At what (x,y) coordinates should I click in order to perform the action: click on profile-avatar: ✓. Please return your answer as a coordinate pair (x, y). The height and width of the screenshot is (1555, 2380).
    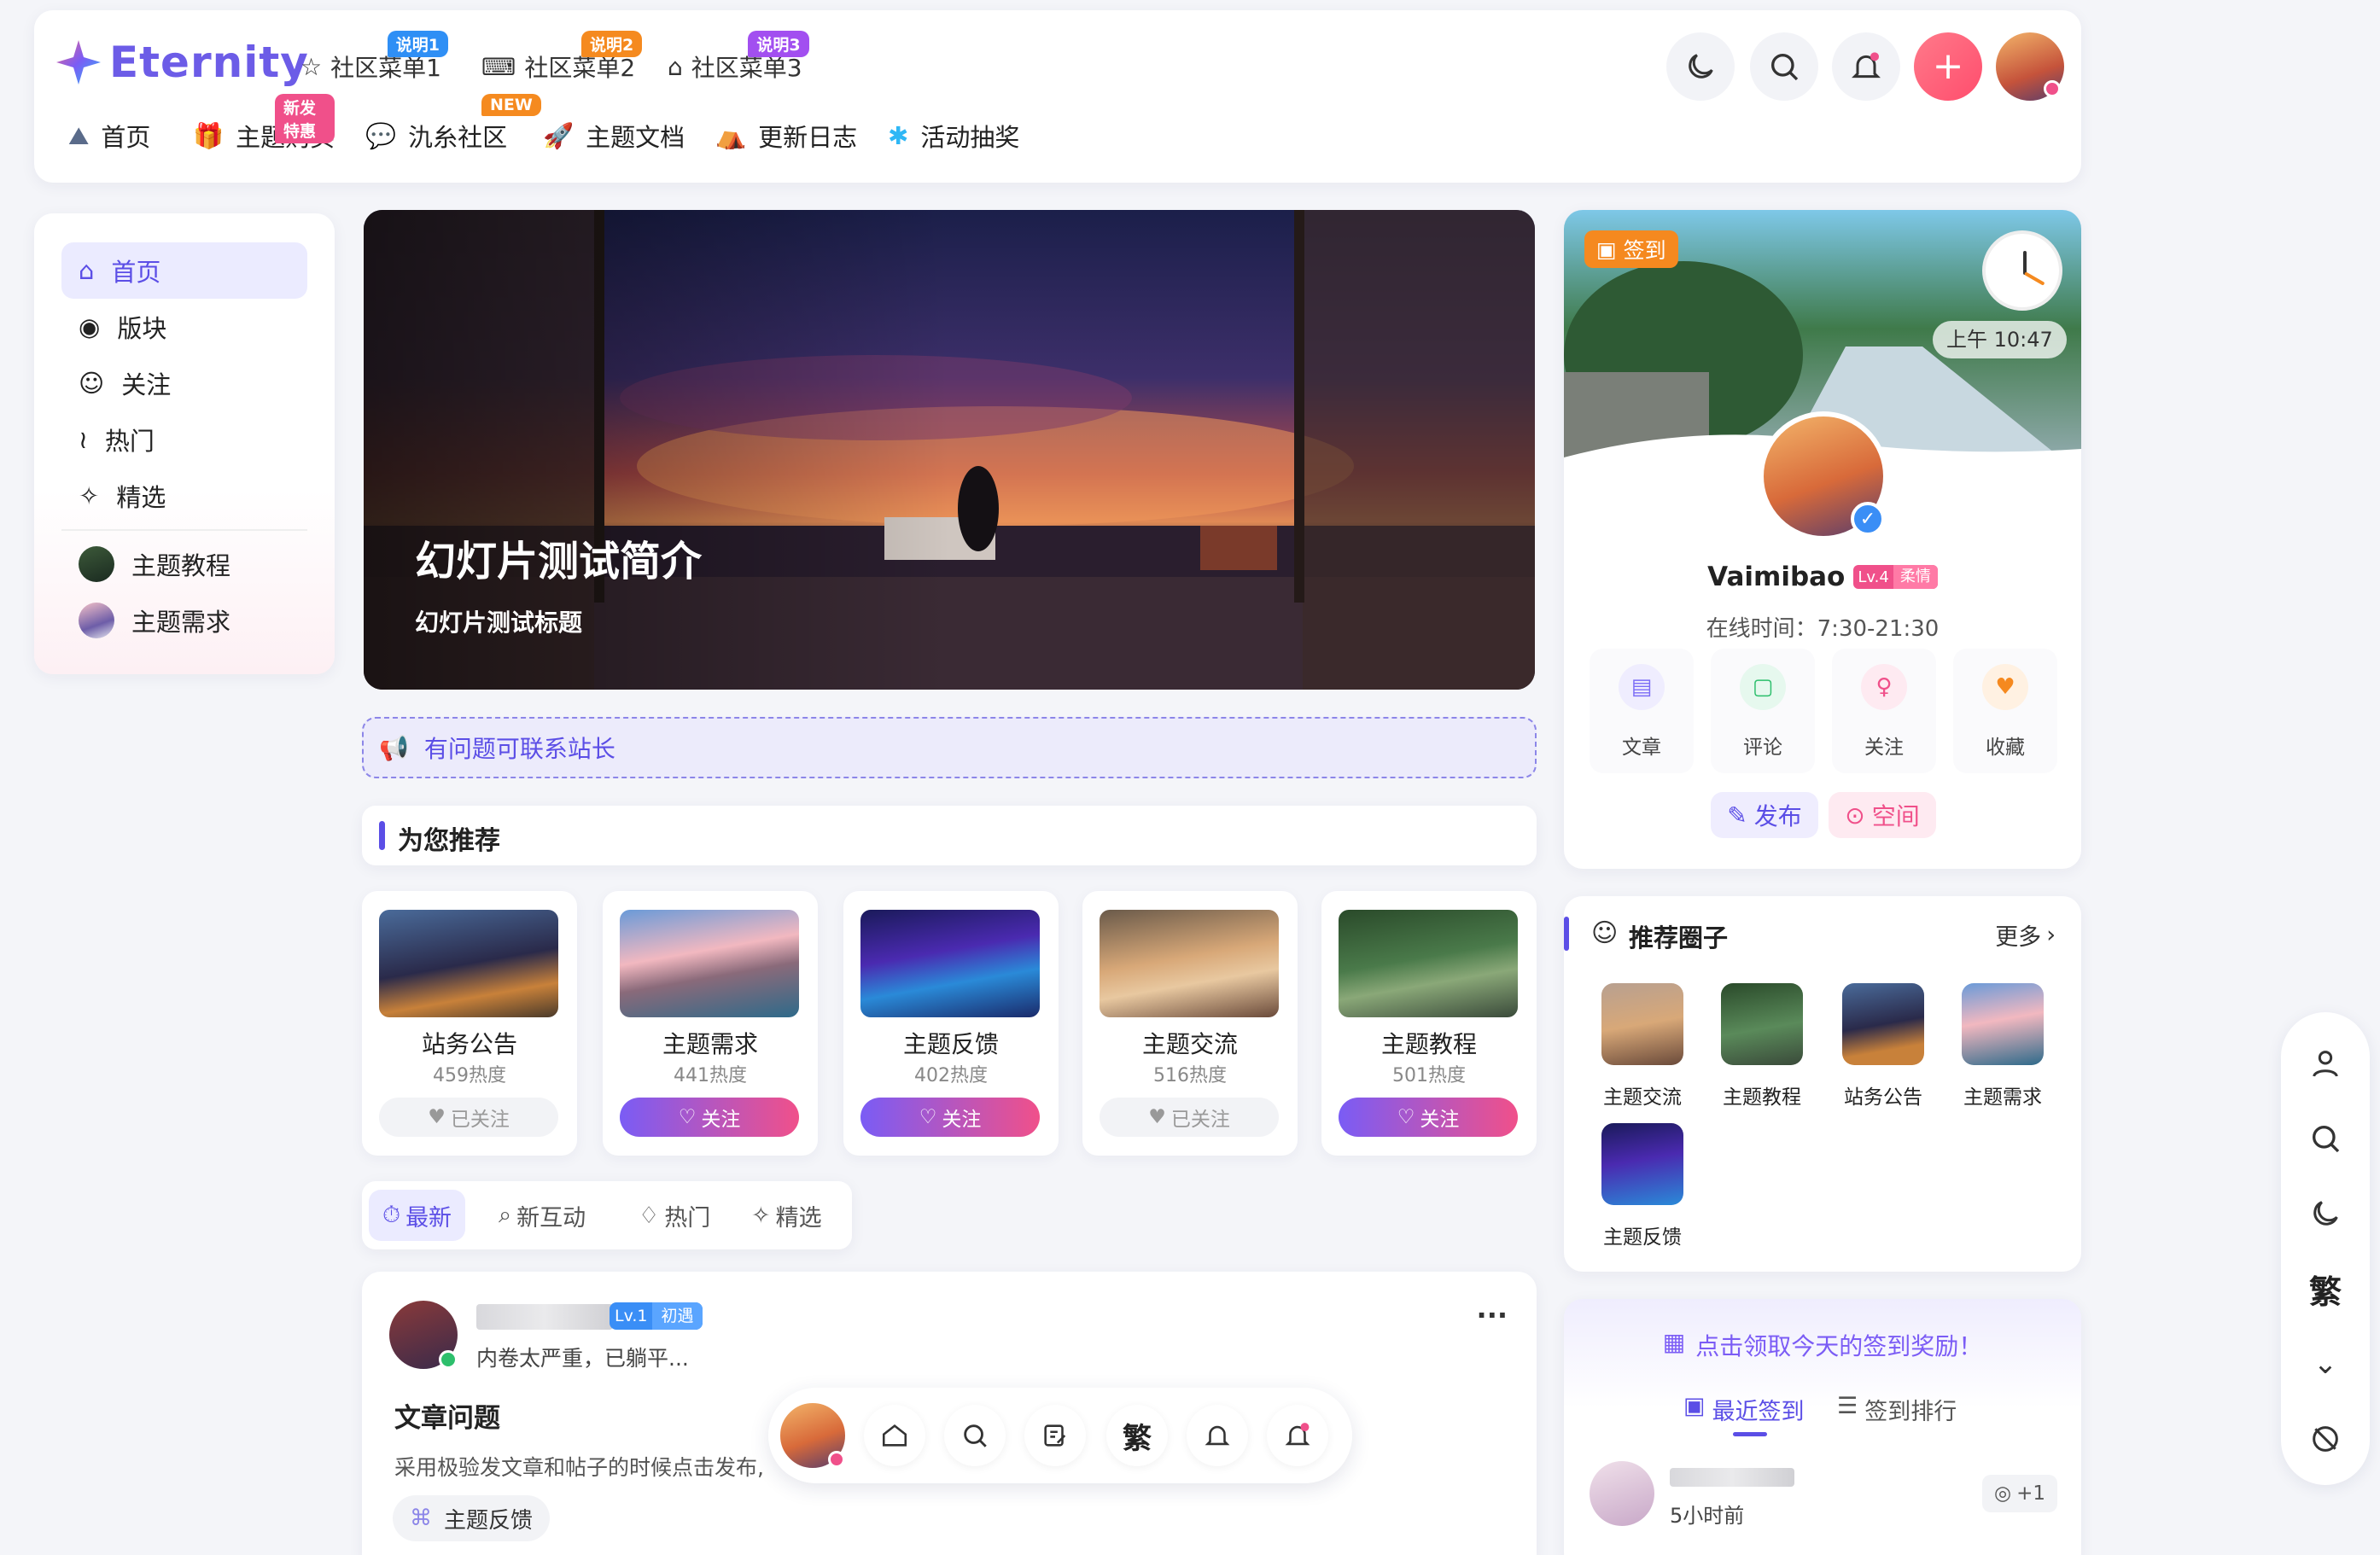
    Looking at the image, I should click on (1823, 476).